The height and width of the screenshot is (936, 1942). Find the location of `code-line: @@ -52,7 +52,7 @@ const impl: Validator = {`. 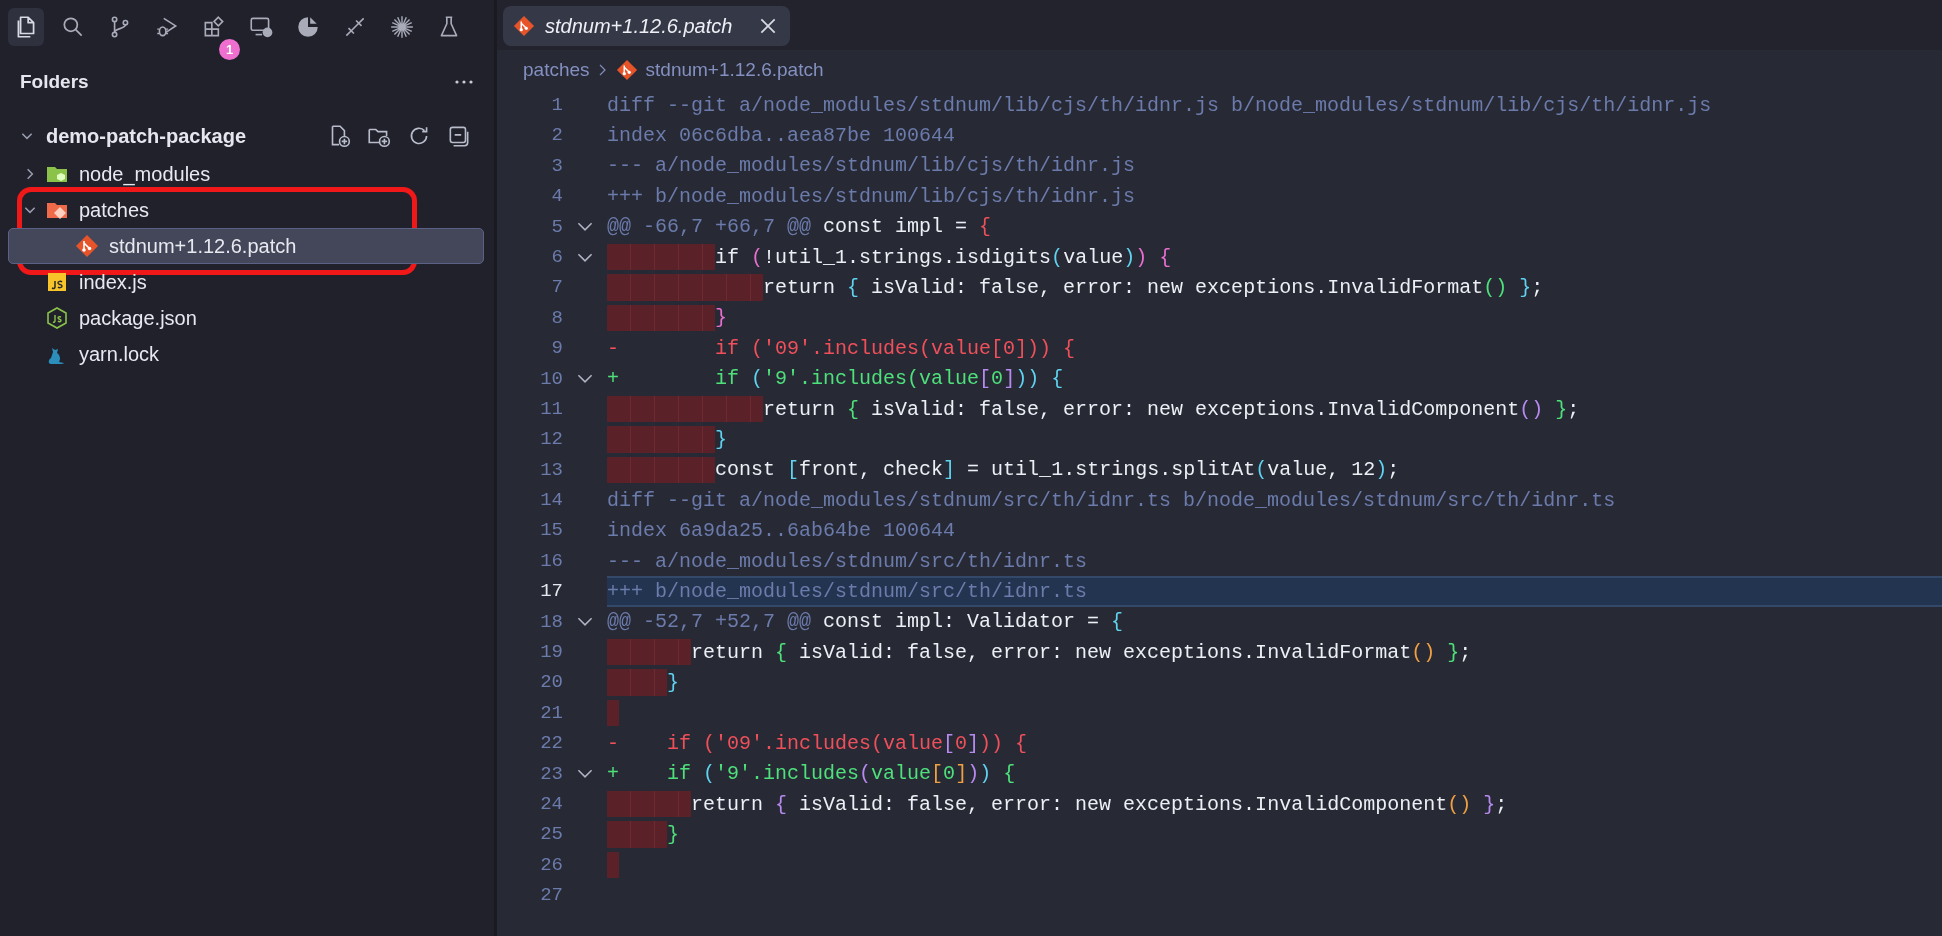

code-line: @@ -52,7 +52,7 @@ const impl: Validator = { is located at coordinates (865, 622).